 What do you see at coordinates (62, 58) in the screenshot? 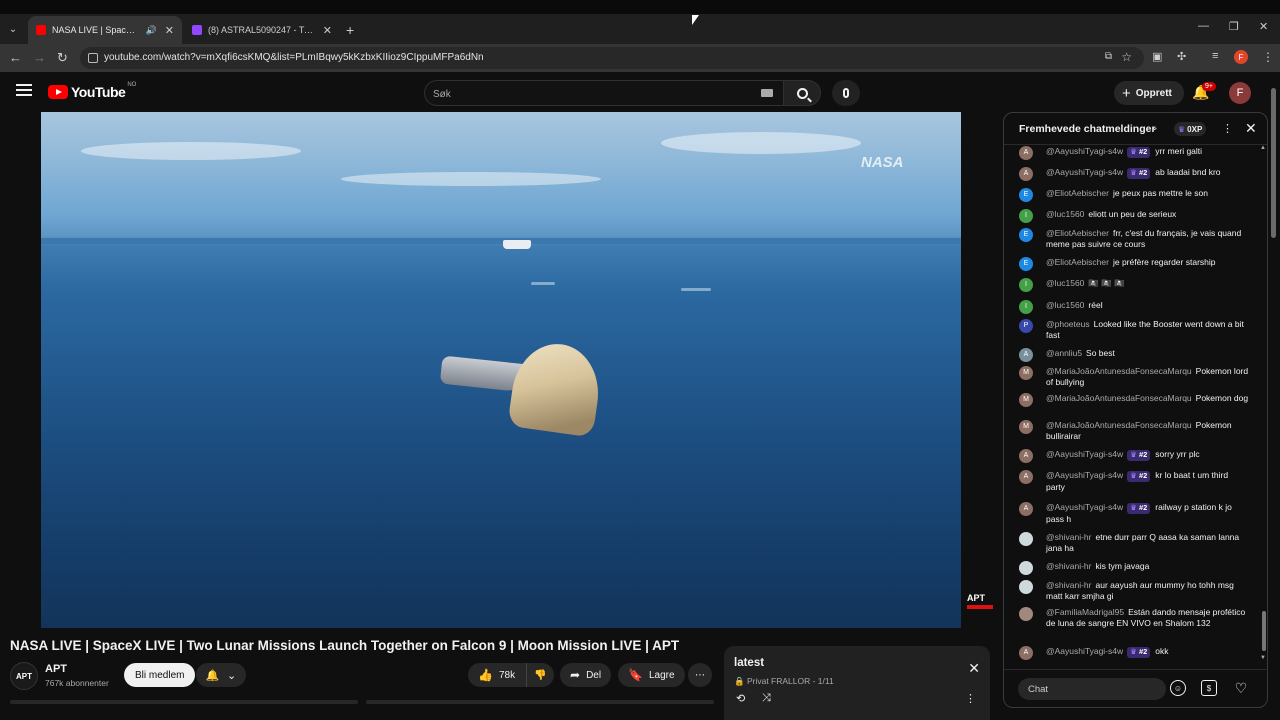
I see `reload-button: ↻` at bounding box center [62, 58].